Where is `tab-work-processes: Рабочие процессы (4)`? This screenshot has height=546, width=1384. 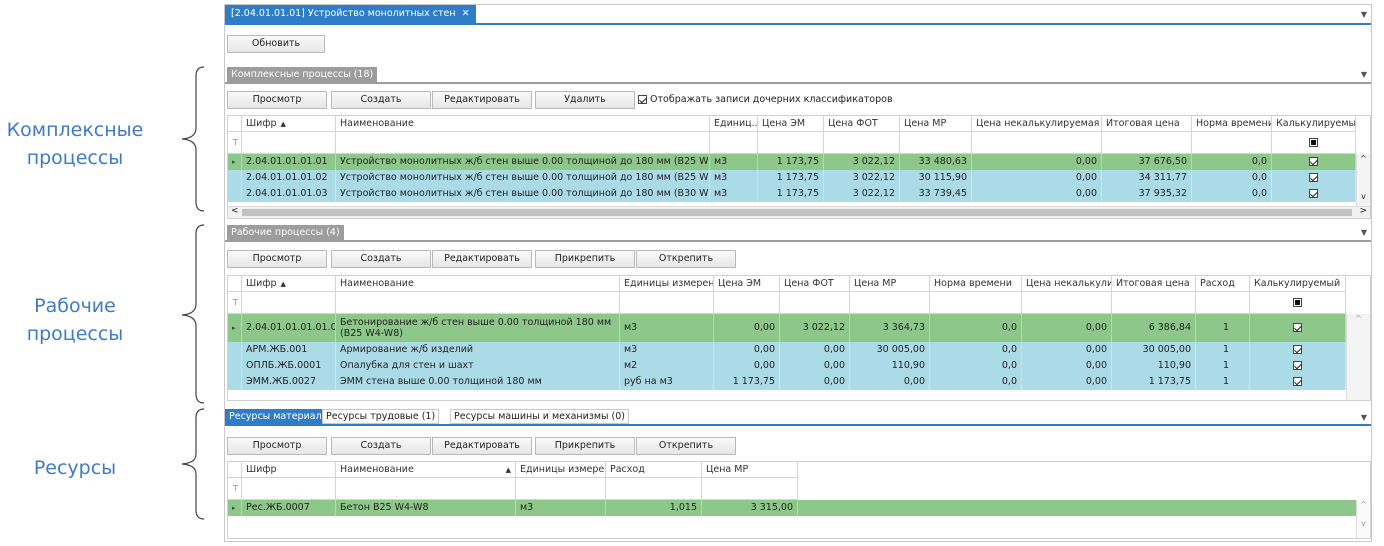 tab-work-processes: Рабочие процессы (4) is located at coordinates (285, 232).